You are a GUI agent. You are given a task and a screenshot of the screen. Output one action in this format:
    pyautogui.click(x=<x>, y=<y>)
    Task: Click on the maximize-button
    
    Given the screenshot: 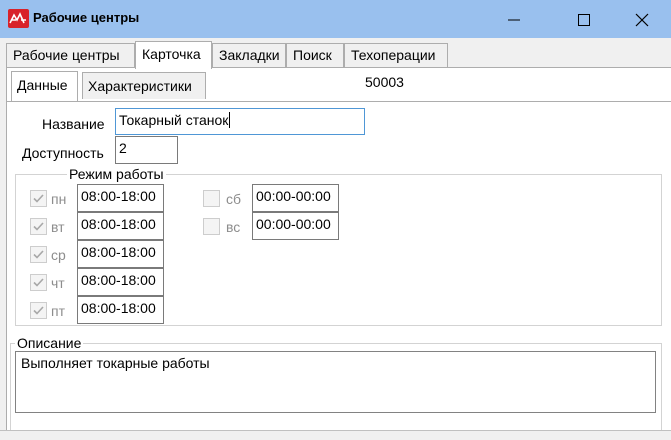 What is the action you would take?
    pyautogui.click(x=583, y=19)
    